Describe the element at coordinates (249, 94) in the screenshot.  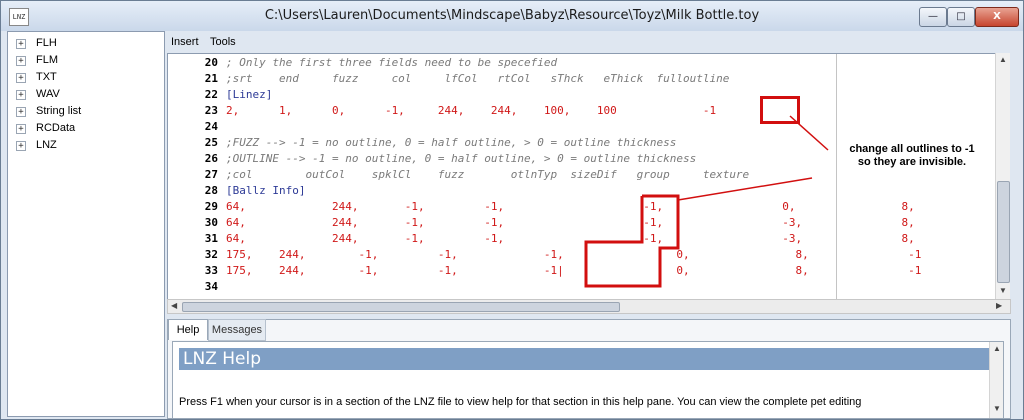
I see `line-text: [Linez]` at that location.